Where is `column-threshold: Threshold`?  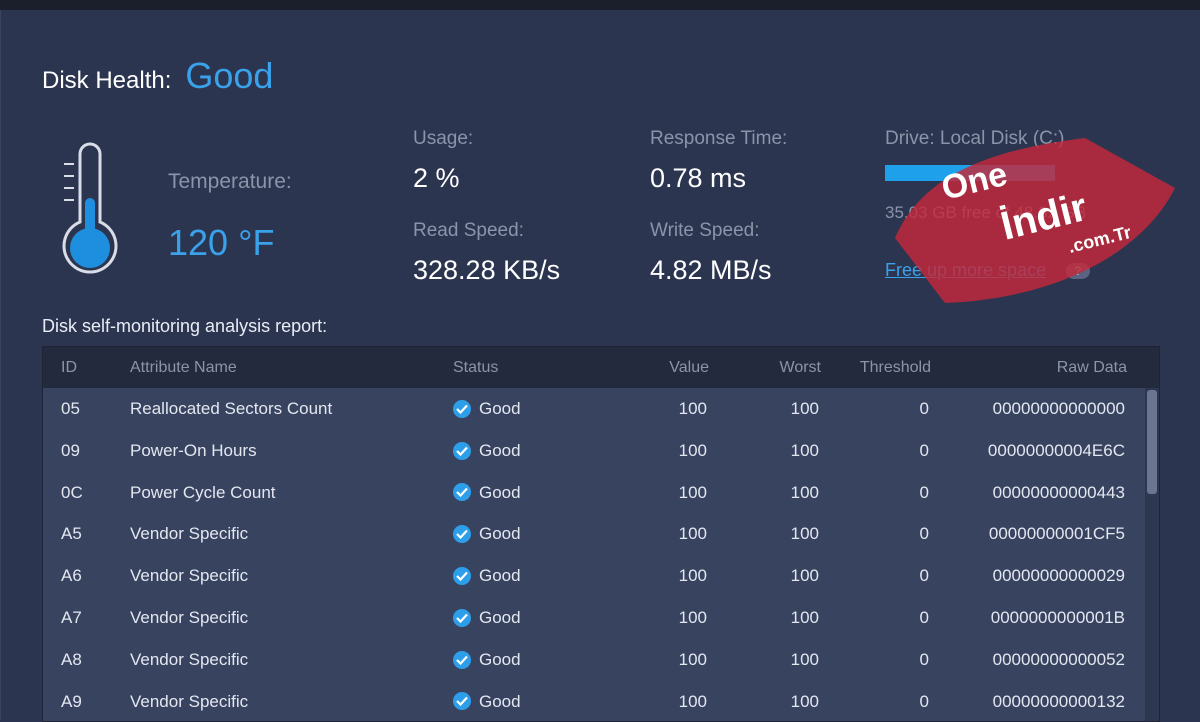
column-threshold: Threshold is located at coordinates (895, 367).